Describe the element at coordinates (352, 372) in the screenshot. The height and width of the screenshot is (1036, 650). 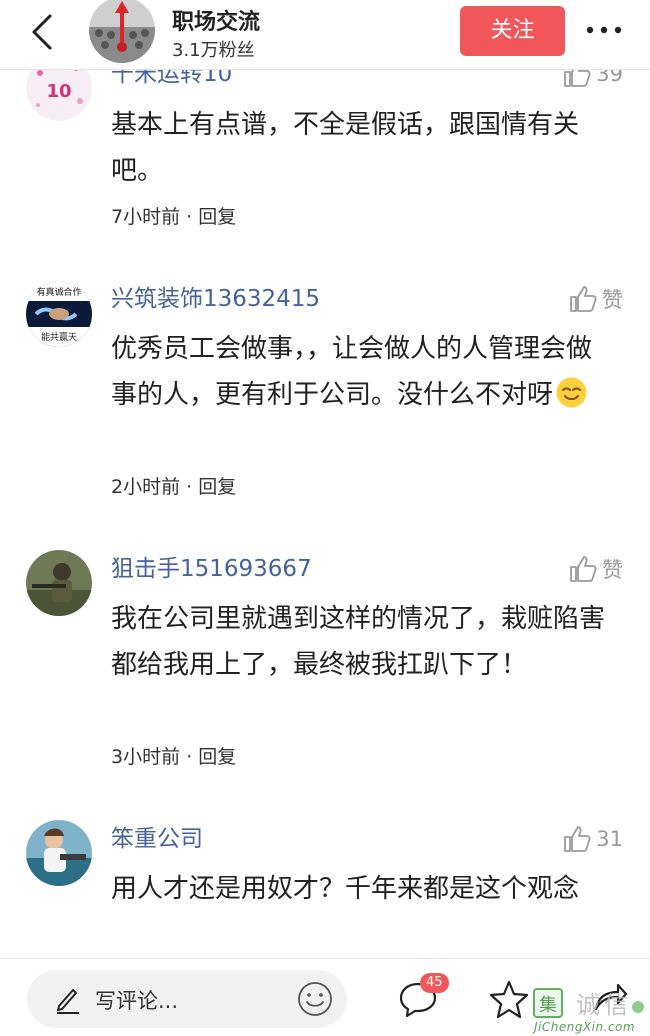
I see `comment-text-content: 优秀员工会做事，，让会做人的人管理会做事的人，更有利于公司。没什么不对呀` at that location.